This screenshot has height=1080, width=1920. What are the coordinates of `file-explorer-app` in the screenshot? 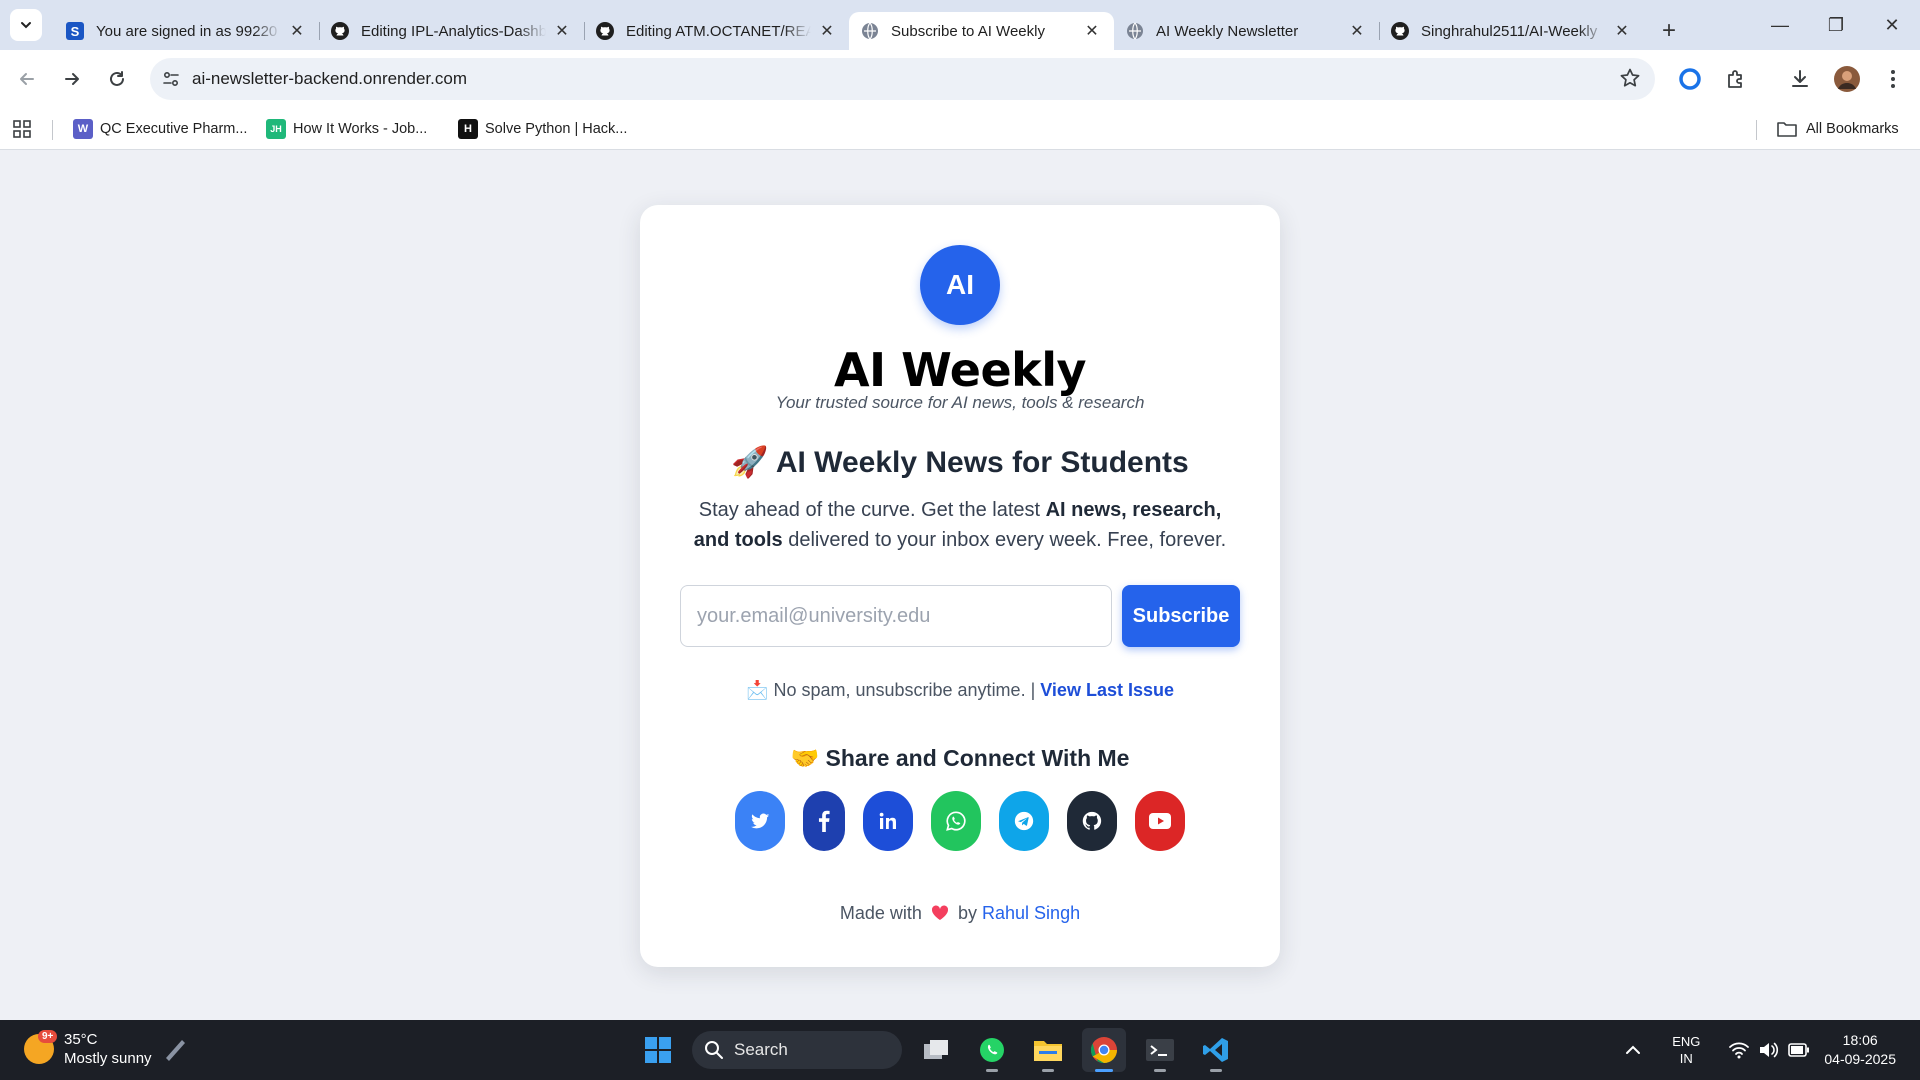 It's located at (1048, 1050).